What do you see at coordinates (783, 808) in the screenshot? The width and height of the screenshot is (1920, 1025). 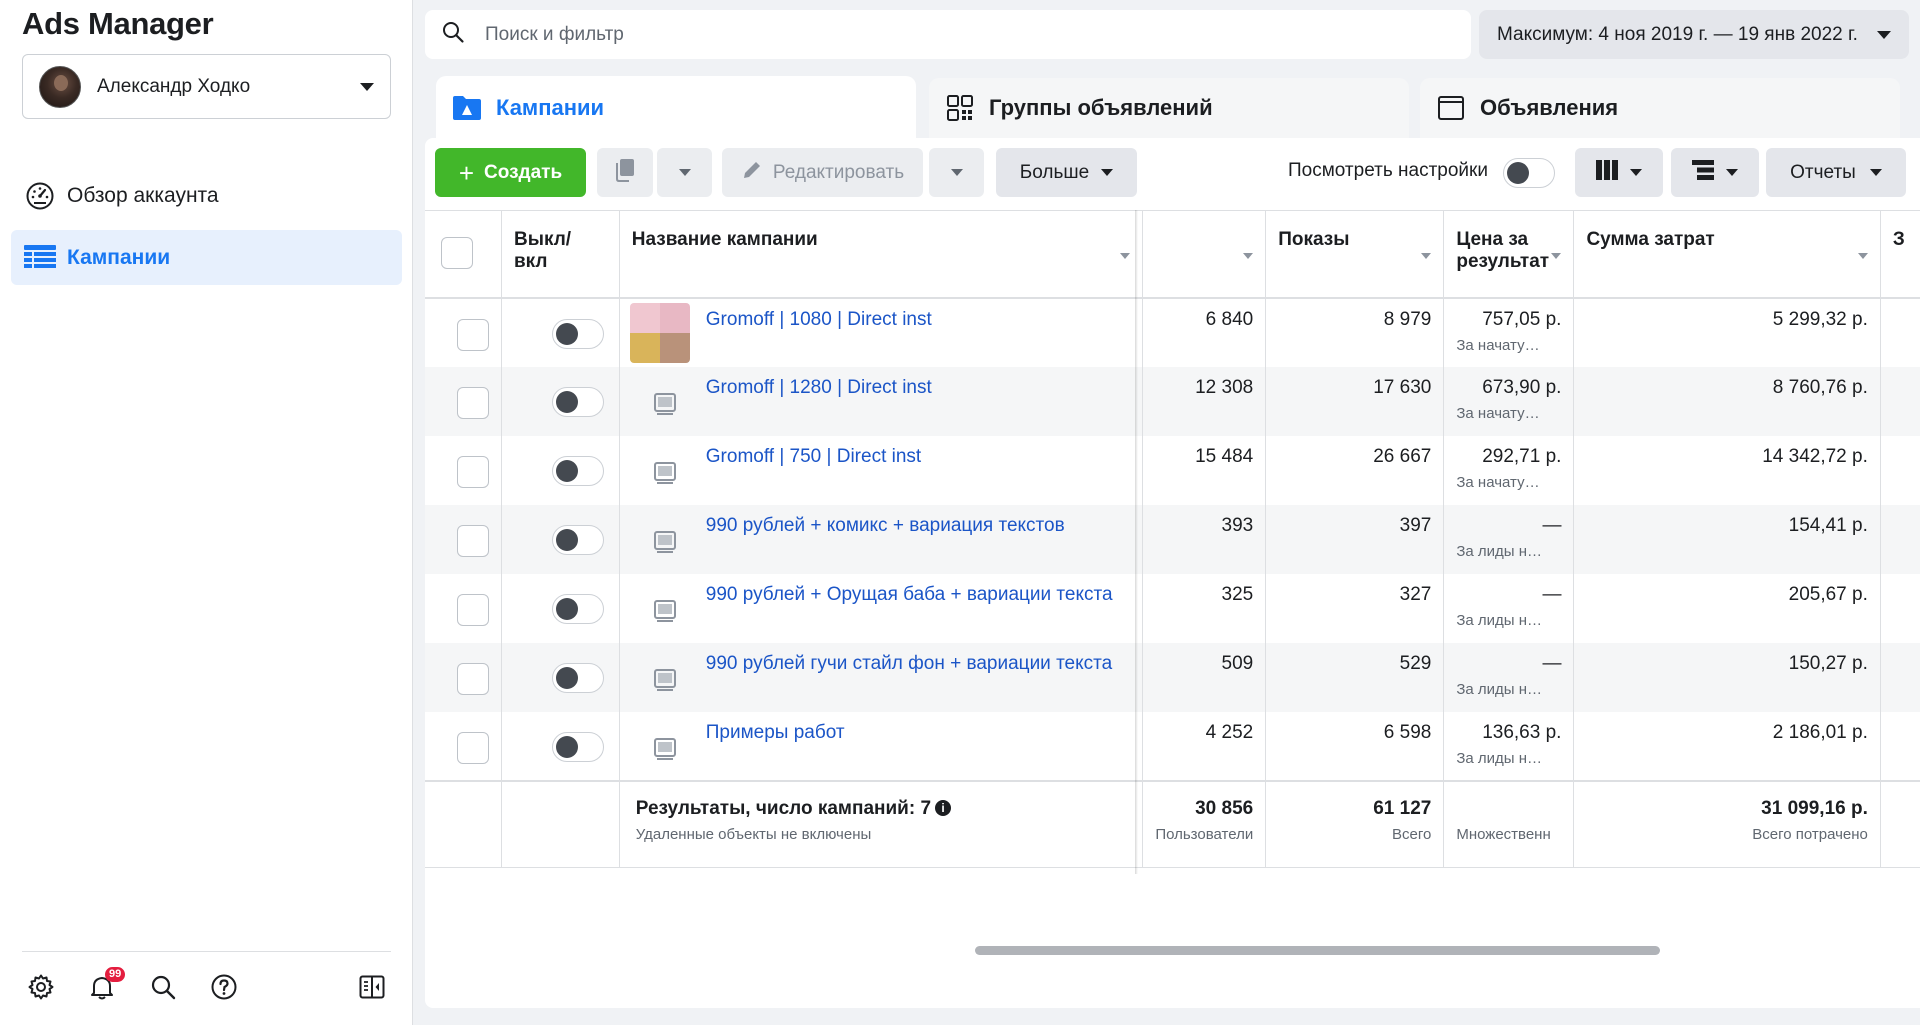 I see `summary-label: Результаты, число кампаний: 7` at bounding box center [783, 808].